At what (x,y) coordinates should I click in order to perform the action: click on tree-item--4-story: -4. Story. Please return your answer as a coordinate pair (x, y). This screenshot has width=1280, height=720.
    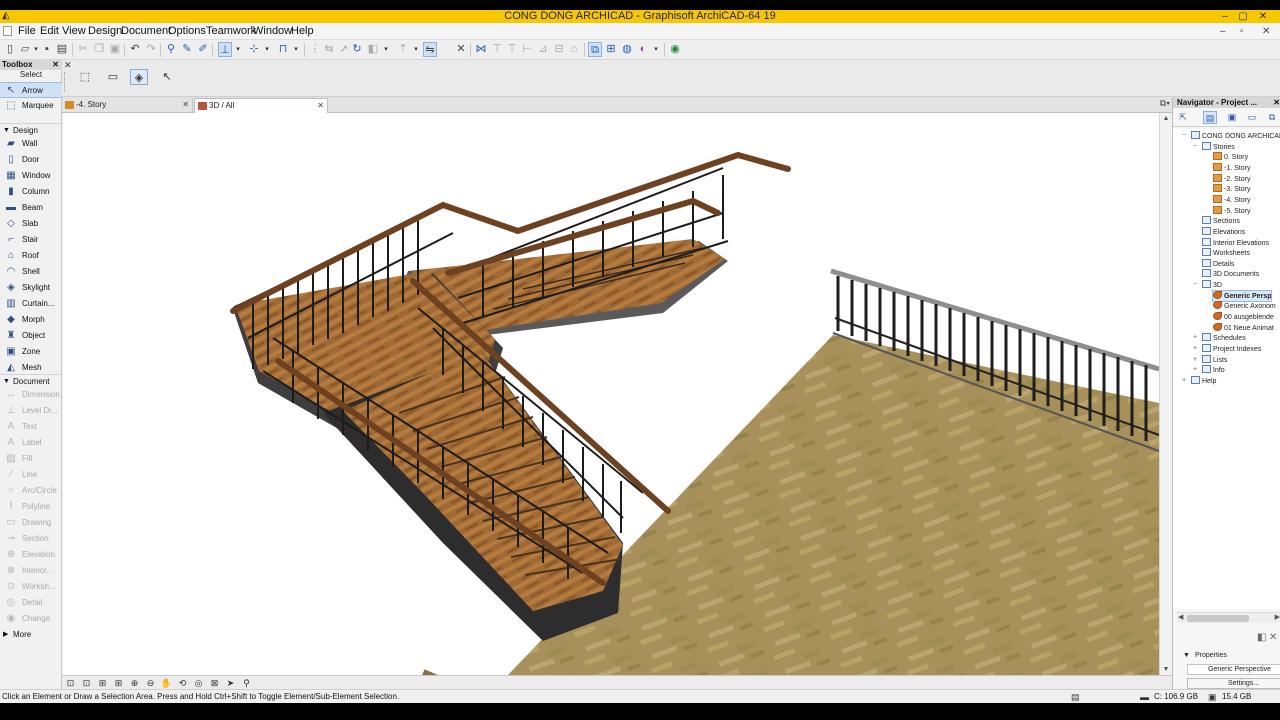
    Looking at the image, I should click on (1231, 199).